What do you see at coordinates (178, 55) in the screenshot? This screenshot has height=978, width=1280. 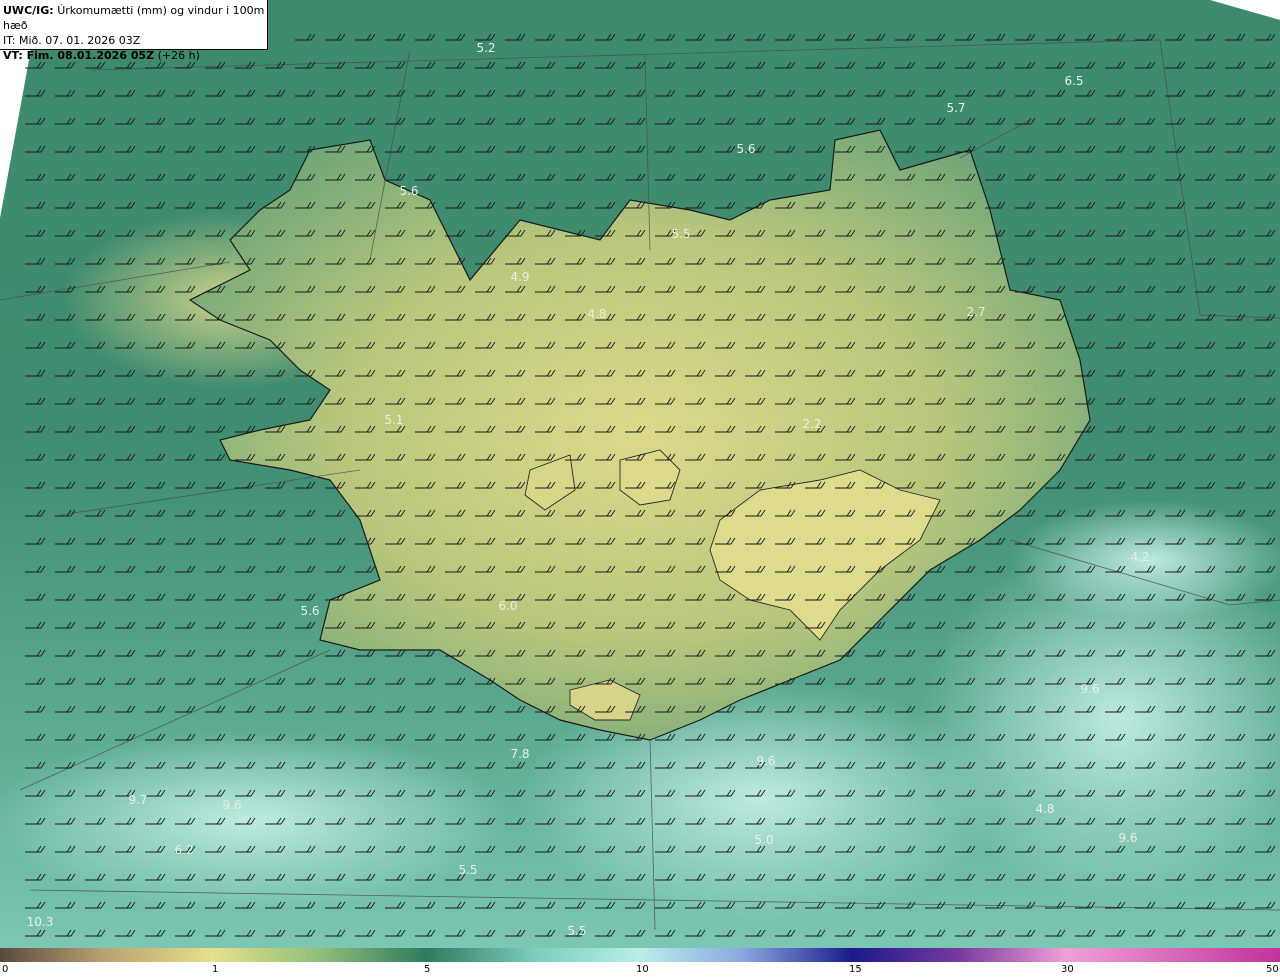 I see `forecast-offset: (+26 h)` at bounding box center [178, 55].